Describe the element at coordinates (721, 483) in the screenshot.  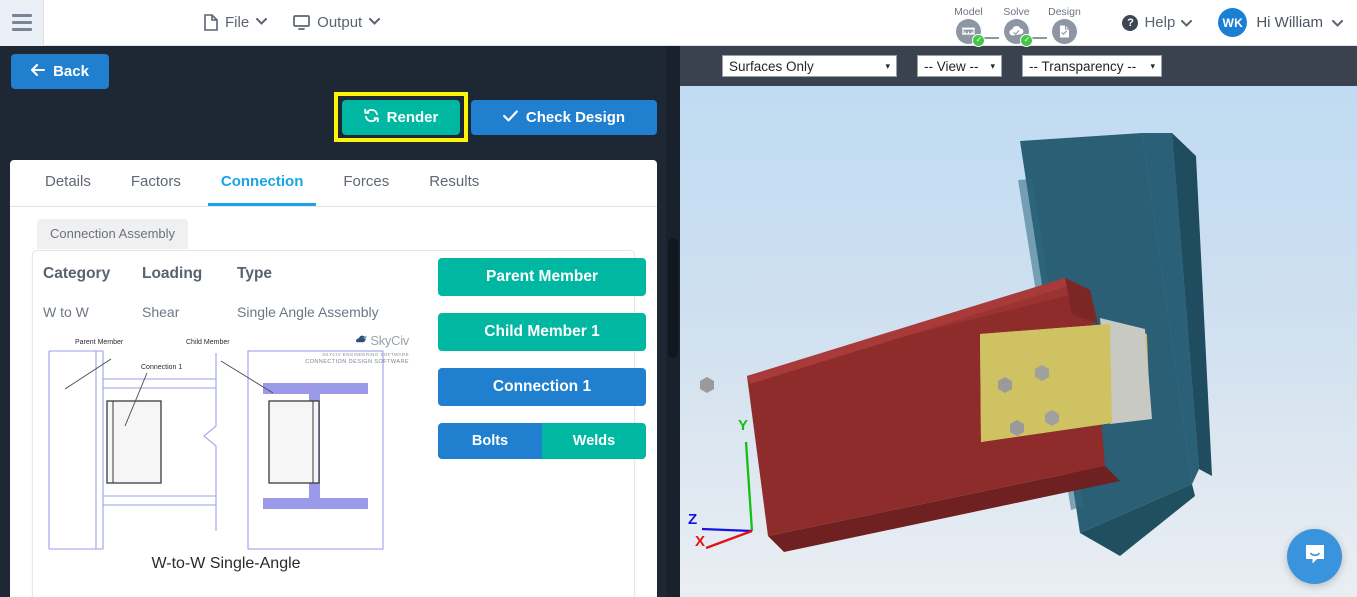
I see `axis-triad: Y Z X` at that location.